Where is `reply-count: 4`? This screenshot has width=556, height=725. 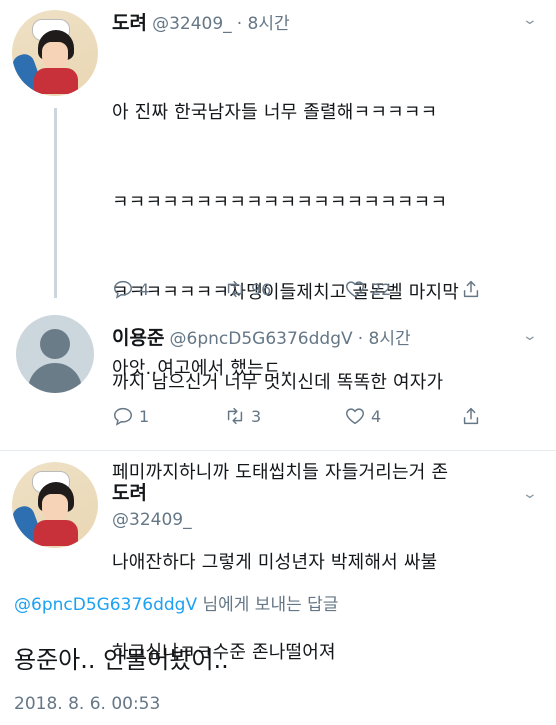
reply-count: 4 is located at coordinates (144, 289).